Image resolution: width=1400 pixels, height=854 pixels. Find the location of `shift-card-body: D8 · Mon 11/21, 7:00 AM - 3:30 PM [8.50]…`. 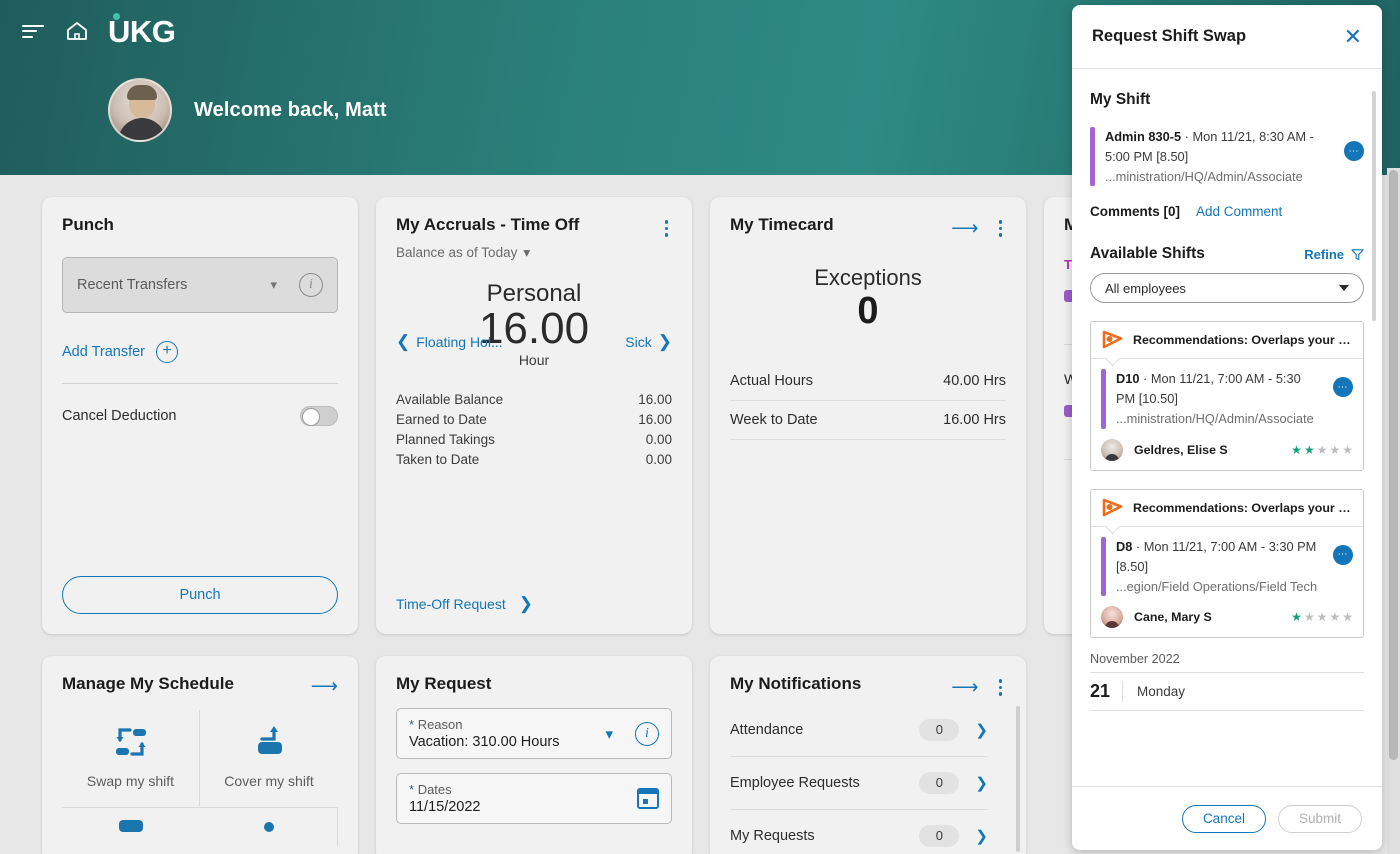

shift-card-body: D8 · Mon 11/21, 7:00 AM - 3:30 PM [8.50]… is located at coordinates (1227, 563).